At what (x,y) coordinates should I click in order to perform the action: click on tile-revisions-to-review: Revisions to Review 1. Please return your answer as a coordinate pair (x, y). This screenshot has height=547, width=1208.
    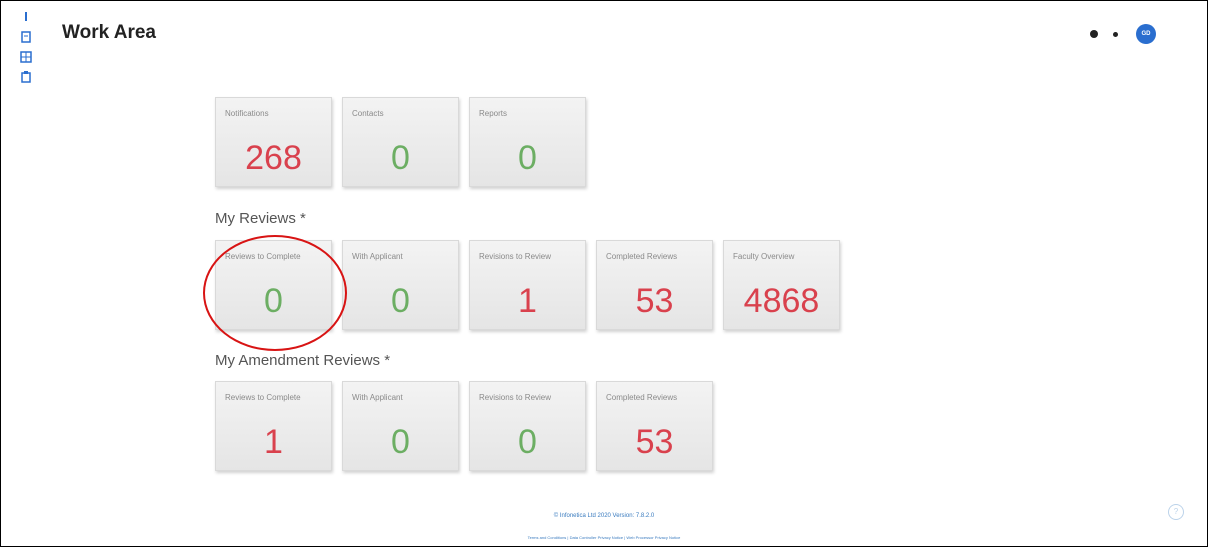
    Looking at the image, I should click on (527, 285).